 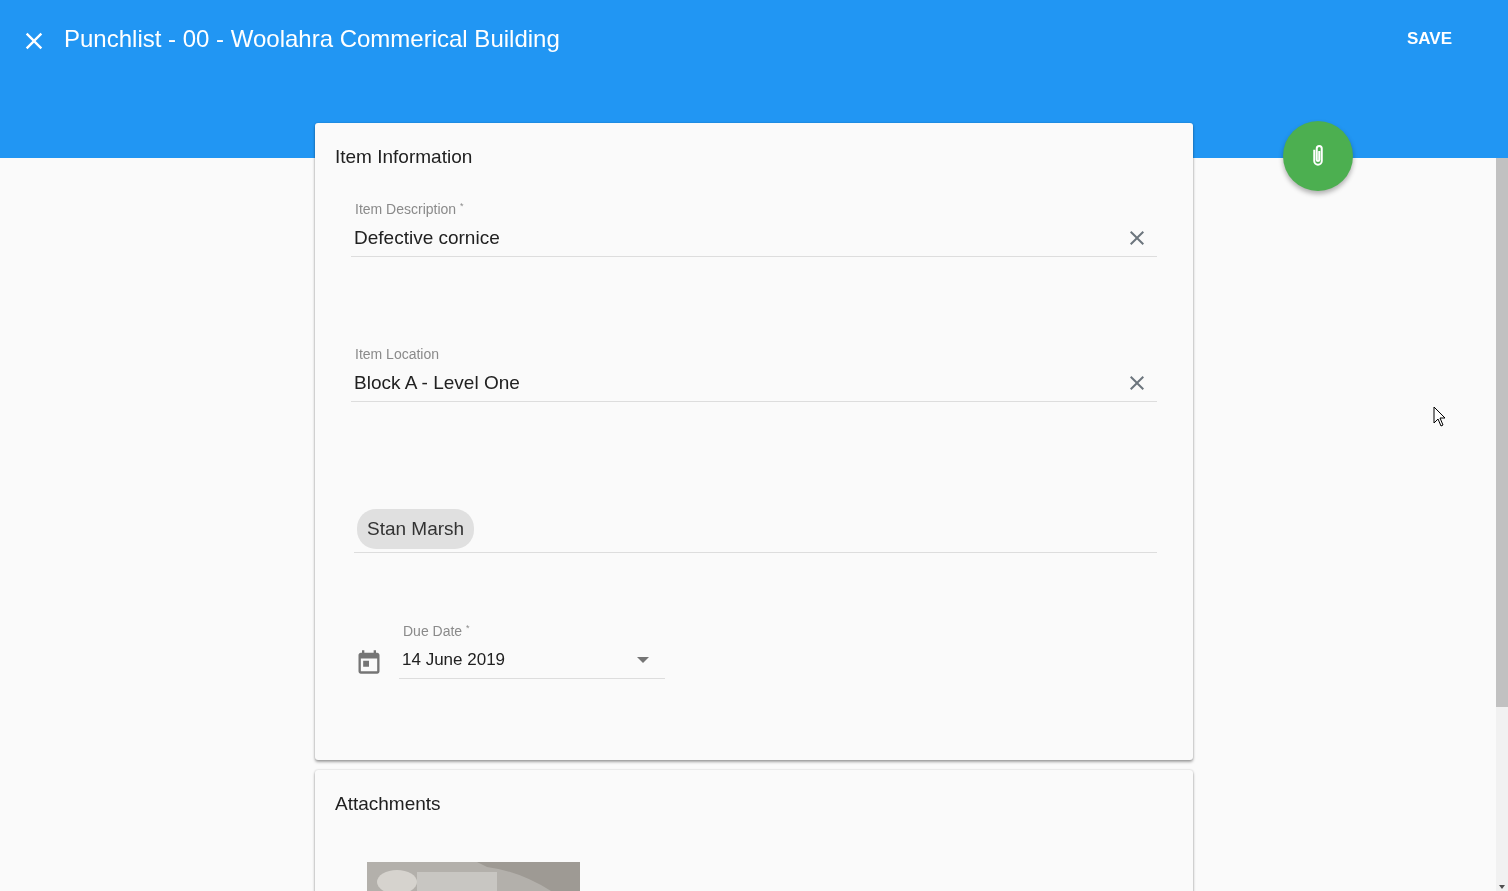 I want to click on app-title: Punchlist - 00 - Woolahra Commerical Building, so click(x=312, y=38).